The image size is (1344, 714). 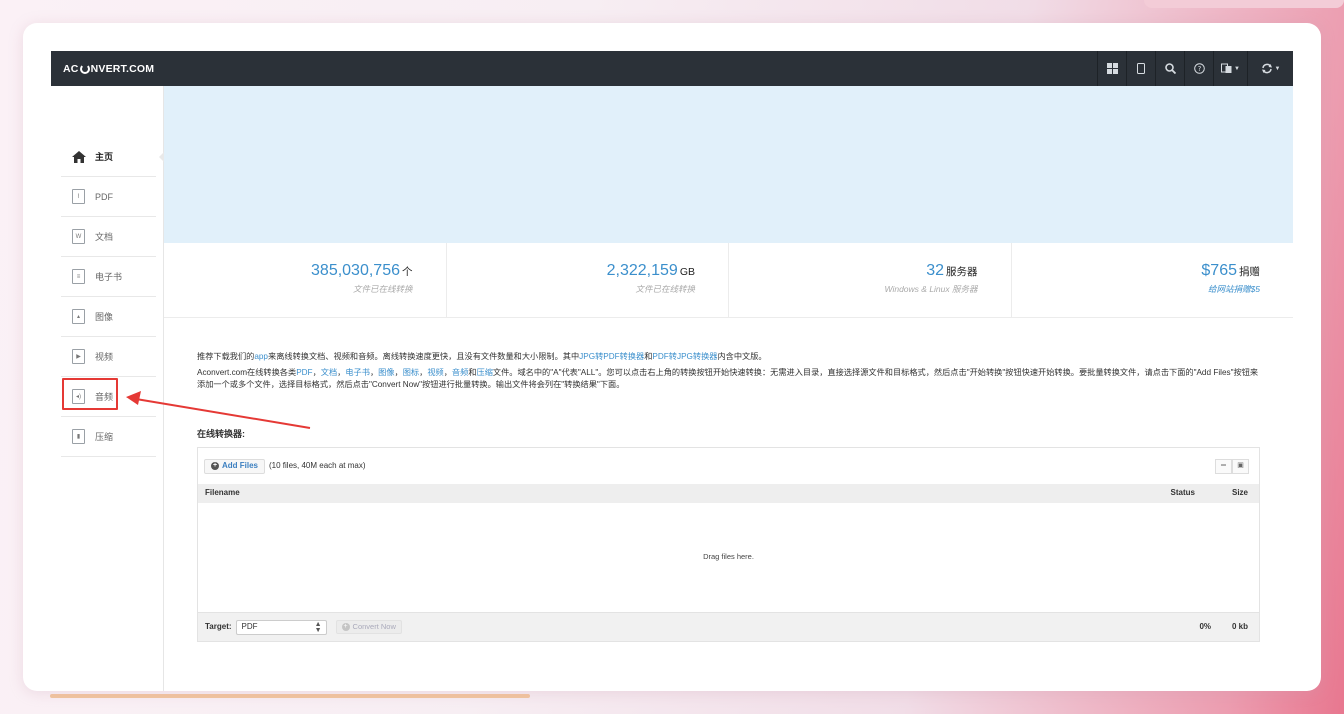 What do you see at coordinates (870, 280) in the screenshot?
I see `stat-servers: 32 服务器 Windows & Linux 服务器` at bounding box center [870, 280].